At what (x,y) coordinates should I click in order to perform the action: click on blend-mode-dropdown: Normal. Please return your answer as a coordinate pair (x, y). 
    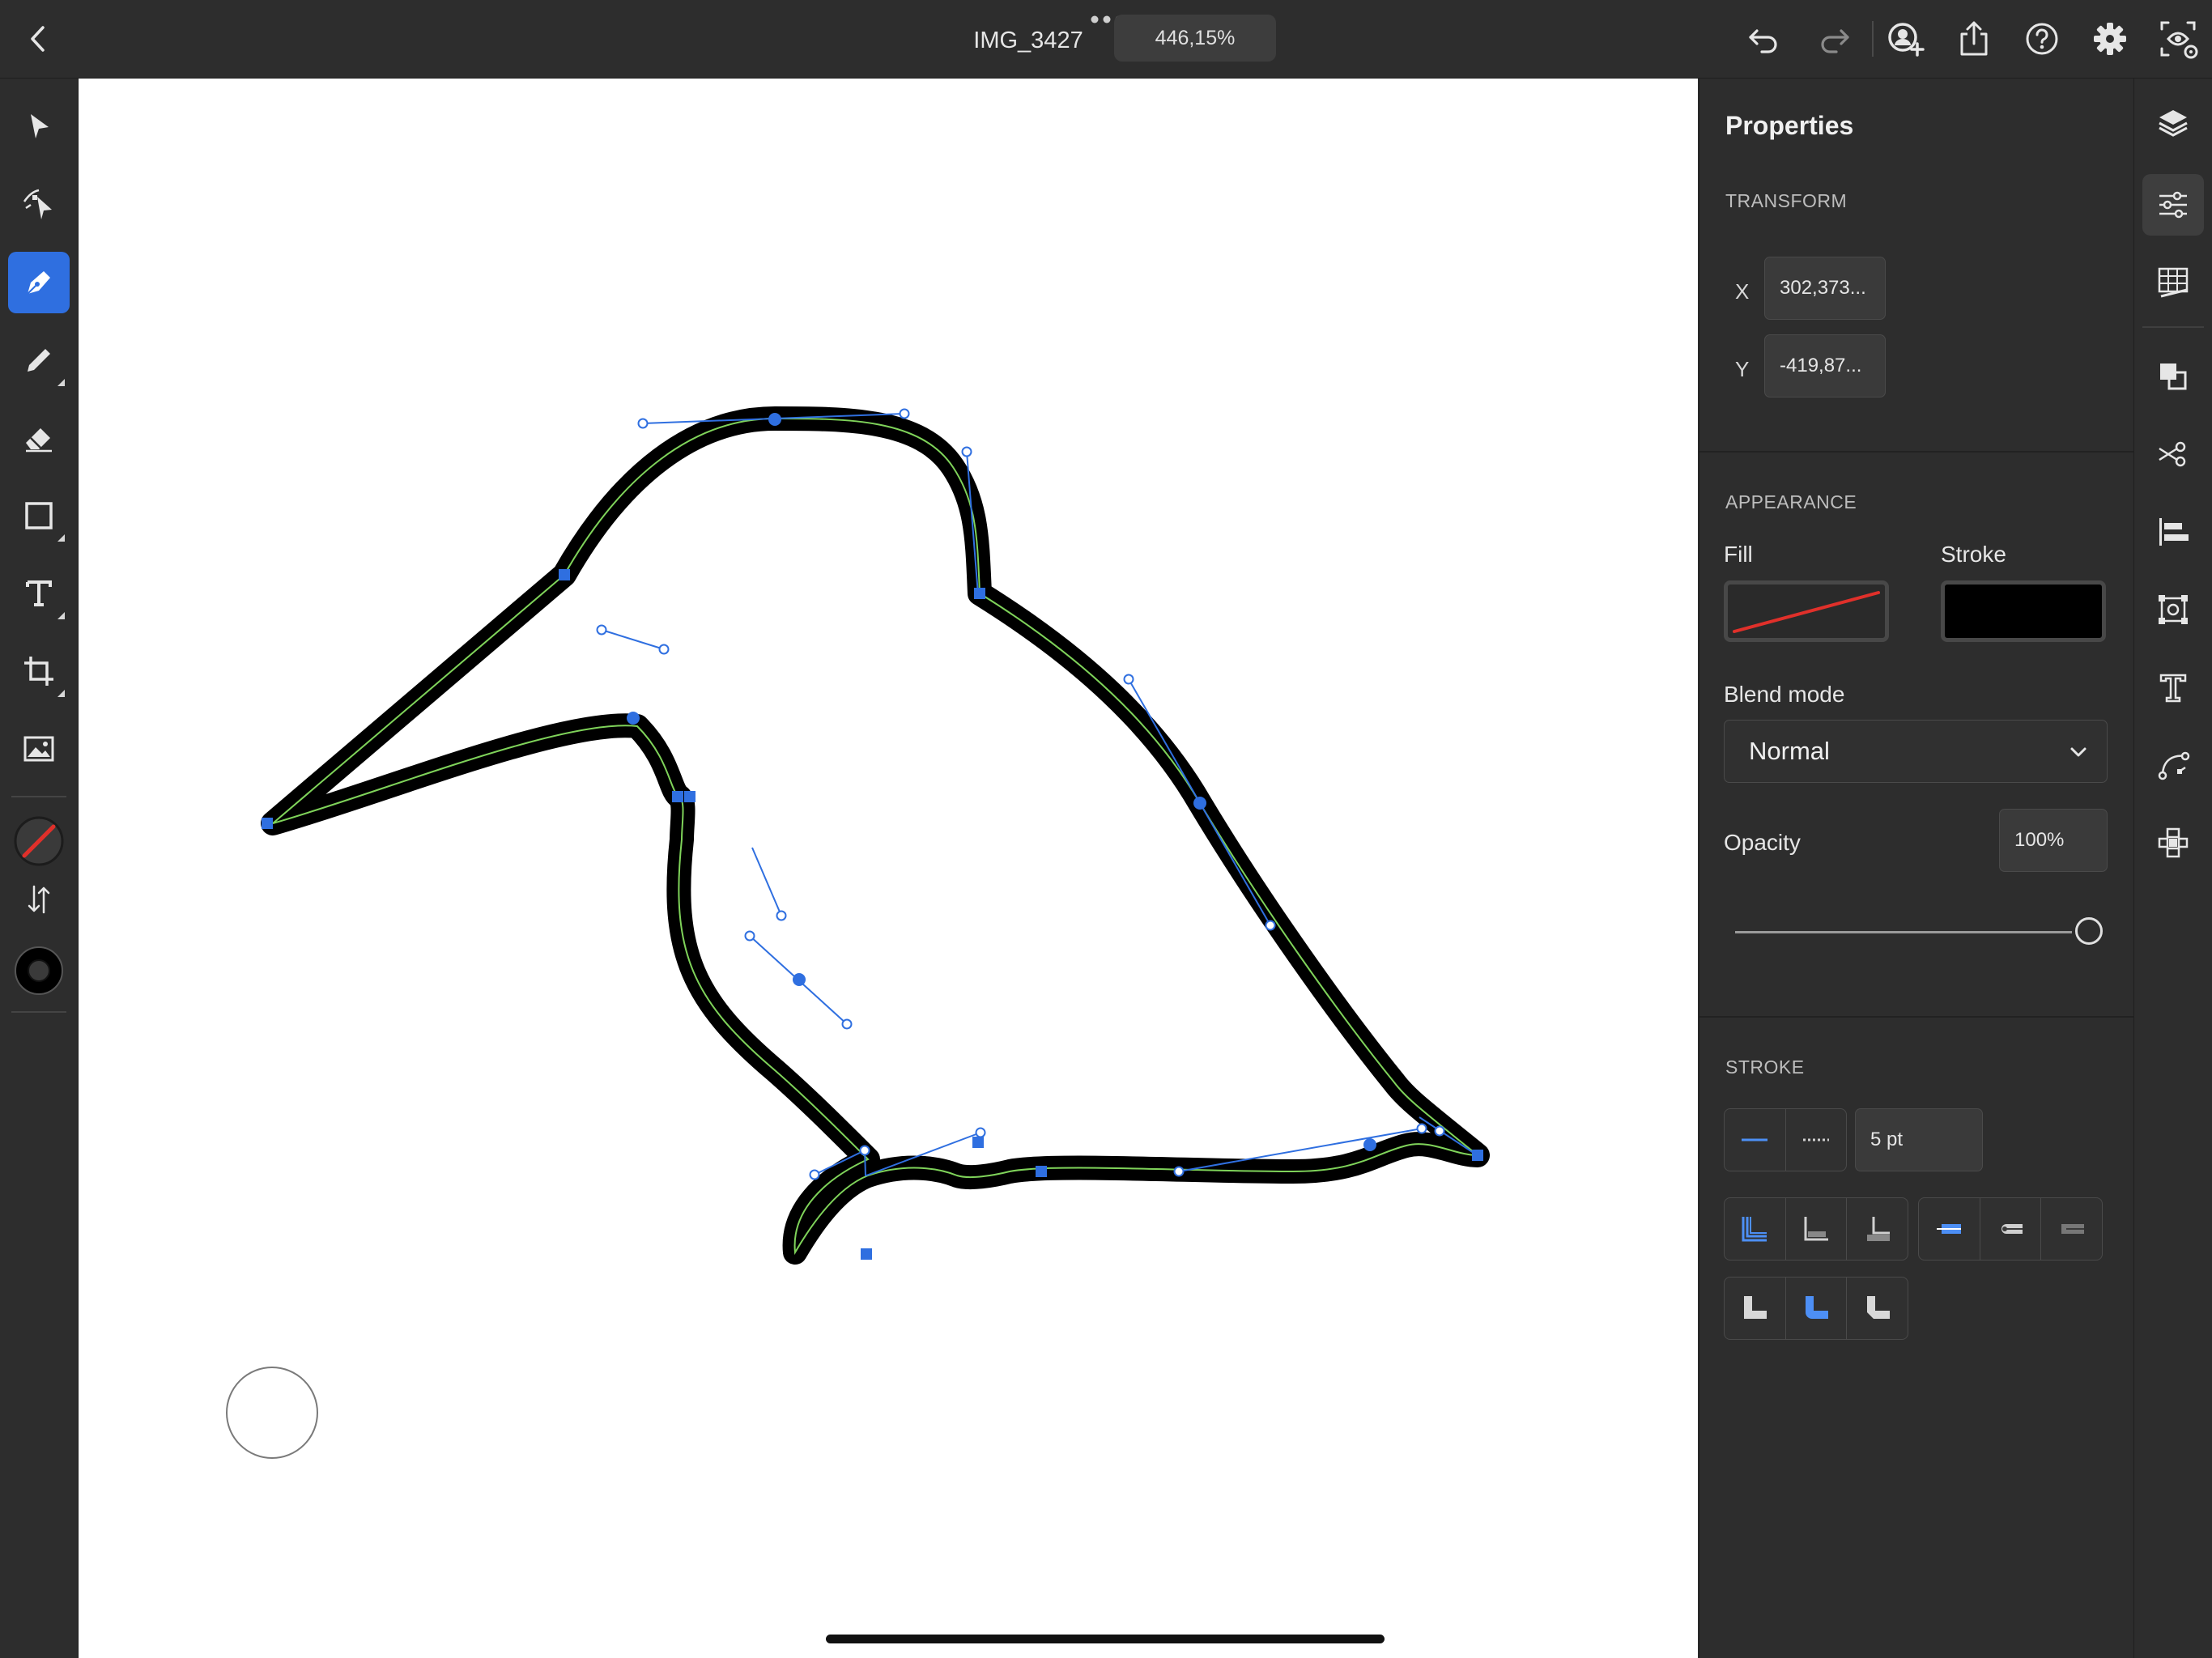
    Looking at the image, I should click on (1916, 751).